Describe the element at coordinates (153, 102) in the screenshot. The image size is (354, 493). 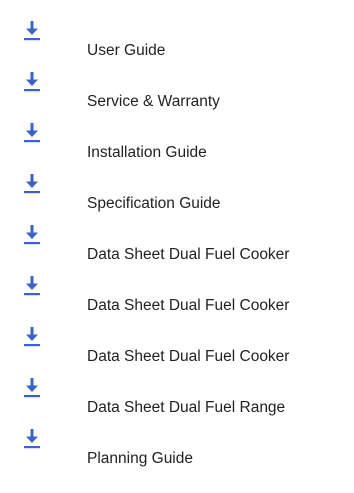
I see `download-item-label: Service & Warranty` at that location.